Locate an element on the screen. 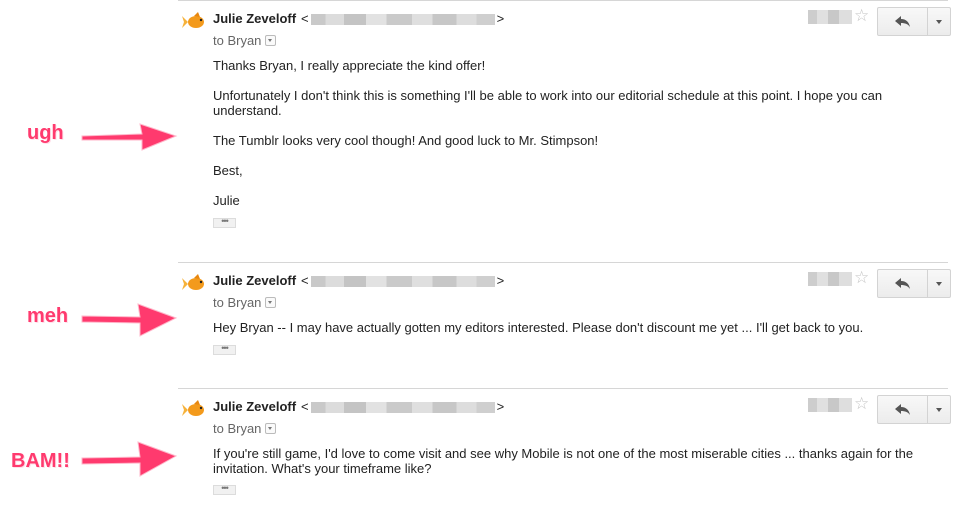  thread-divider-top is located at coordinates (563, 0).